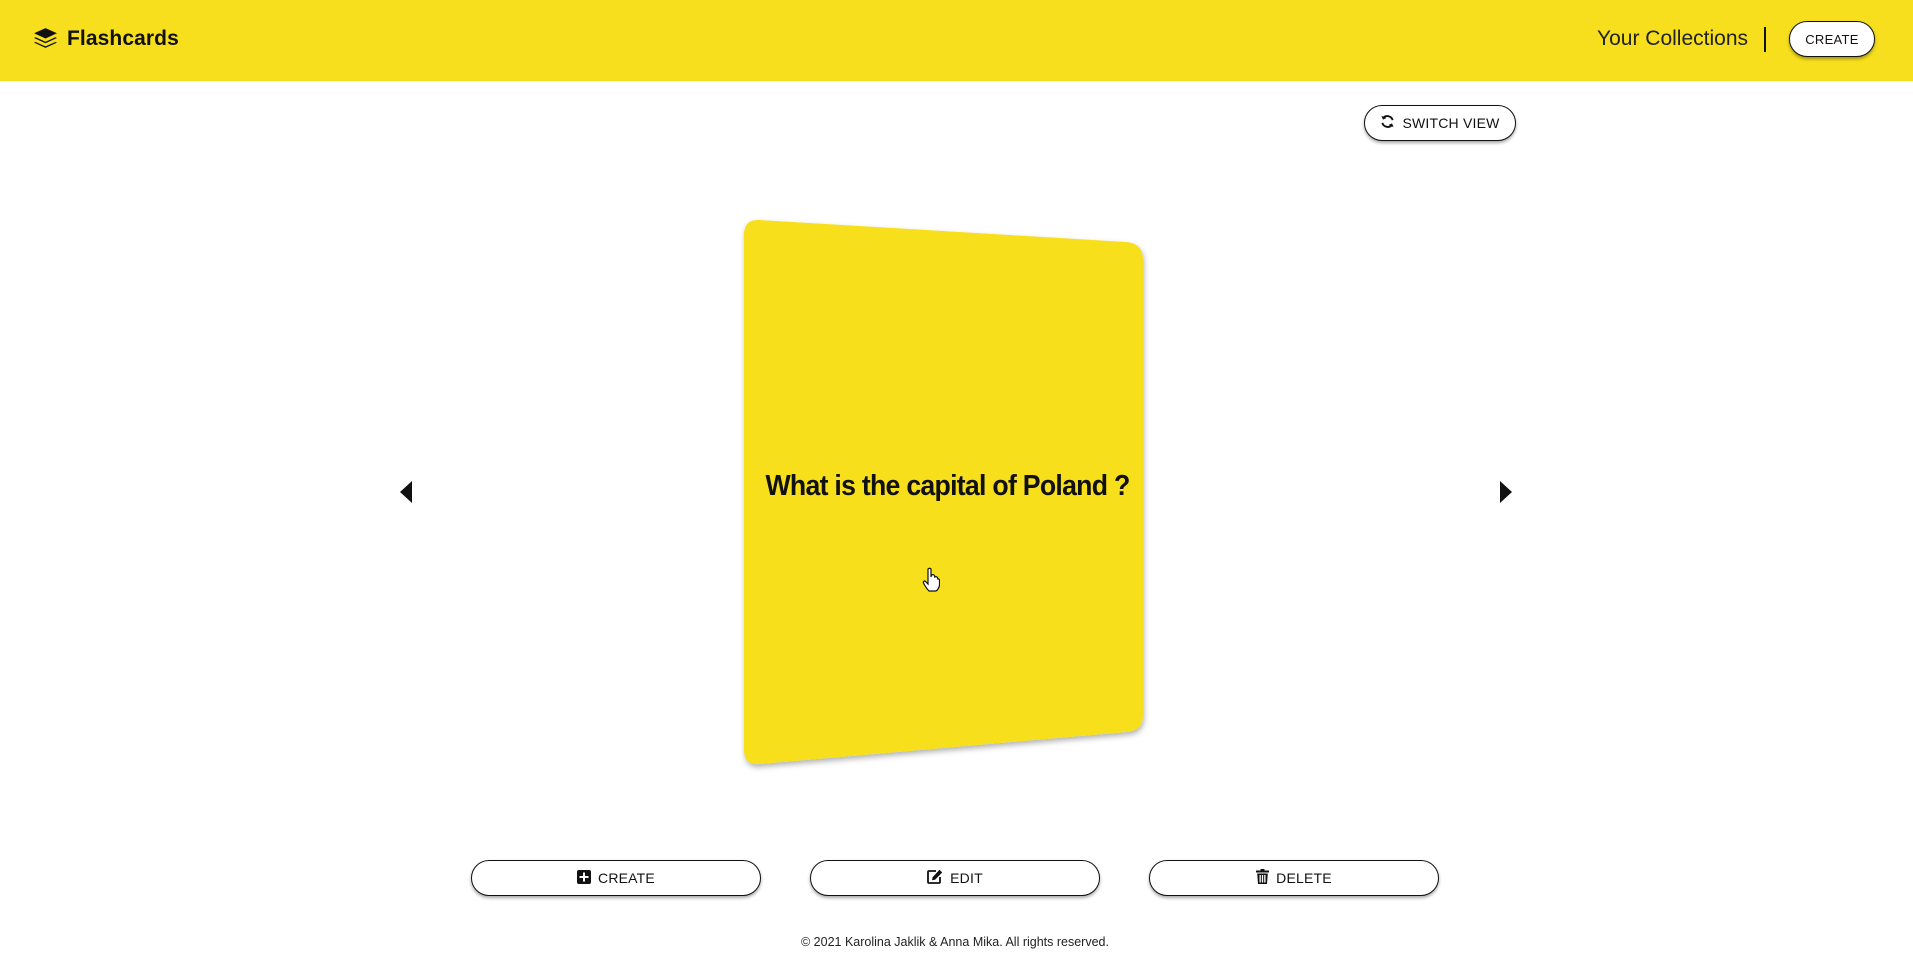 The image size is (1913, 963). I want to click on create-card-button: CREATE, so click(616, 878).